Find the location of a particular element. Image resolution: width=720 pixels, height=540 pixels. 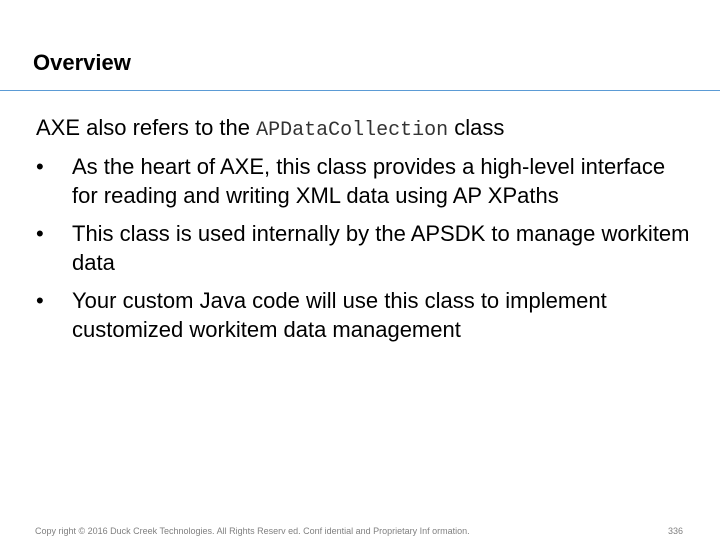

page-number: 336 is located at coordinates (675, 531).